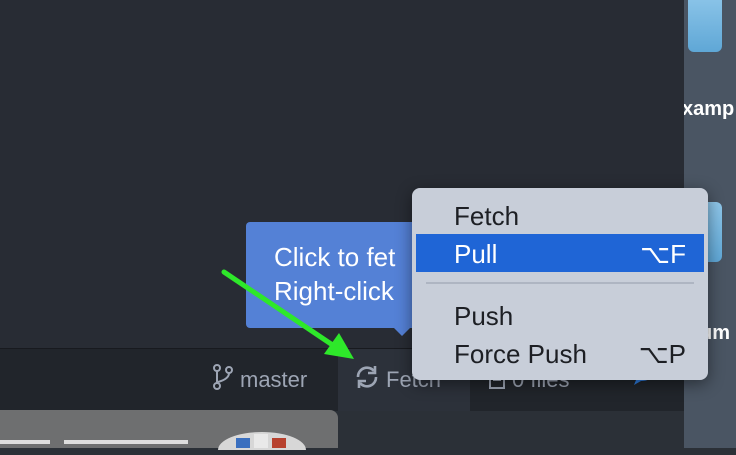 The image size is (736, 455). What do you see at coordinates (560, 215) in the screenshot?
I see `menu-item-fetch: Fetch` at bounding box center [560, 215].